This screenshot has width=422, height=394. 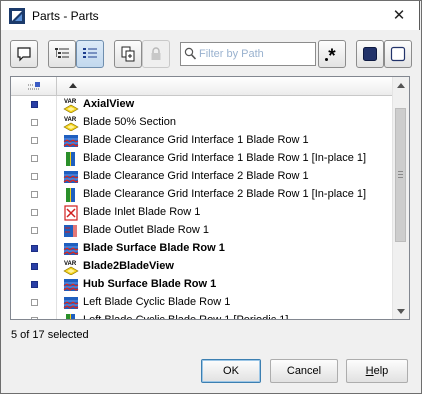 I want to click on table-row: Hub Surface Blade Row 1, so click(x=202, y=285).